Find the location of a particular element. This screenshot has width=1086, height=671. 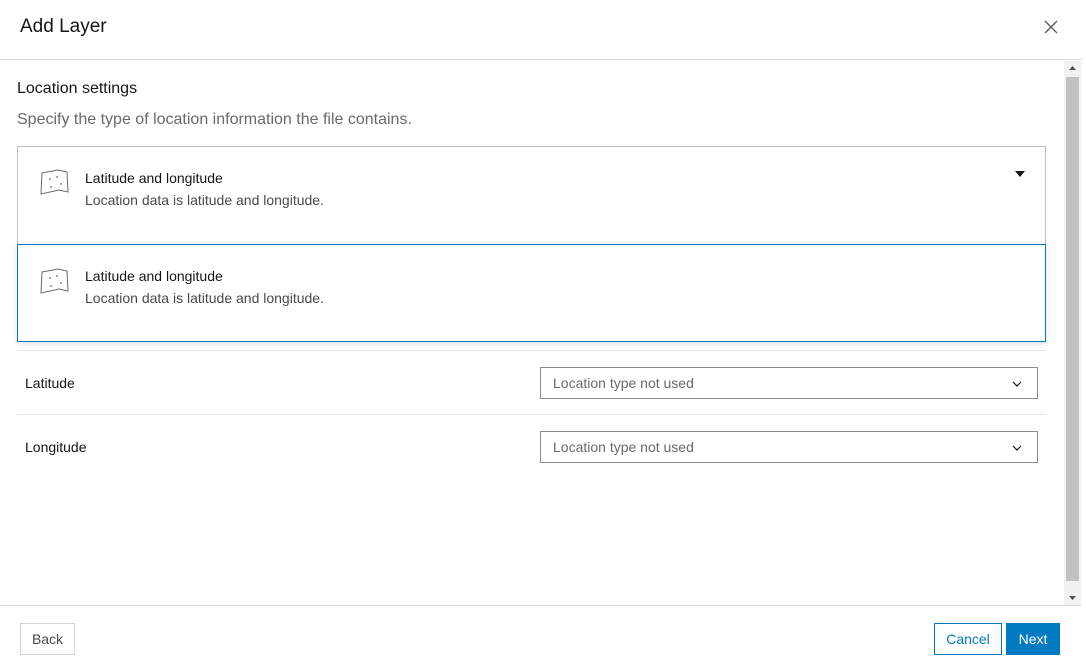

latitude-select: Location type not used is located at coordinates (789, 383).